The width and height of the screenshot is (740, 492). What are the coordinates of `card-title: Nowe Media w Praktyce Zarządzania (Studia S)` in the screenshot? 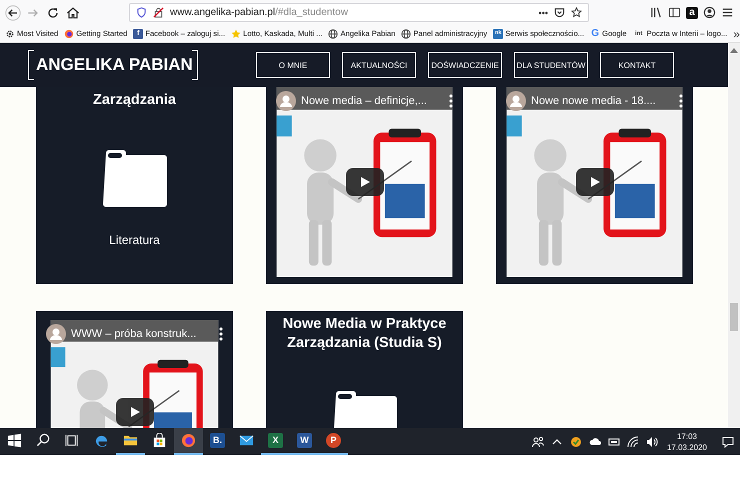 It's located at (365, 334).